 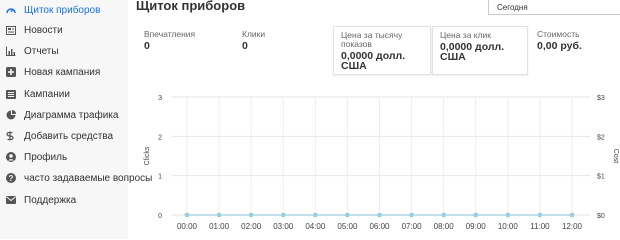 I want to click on stat-cost: Стоимость 0,00 руб., so click(x=575, y=50).